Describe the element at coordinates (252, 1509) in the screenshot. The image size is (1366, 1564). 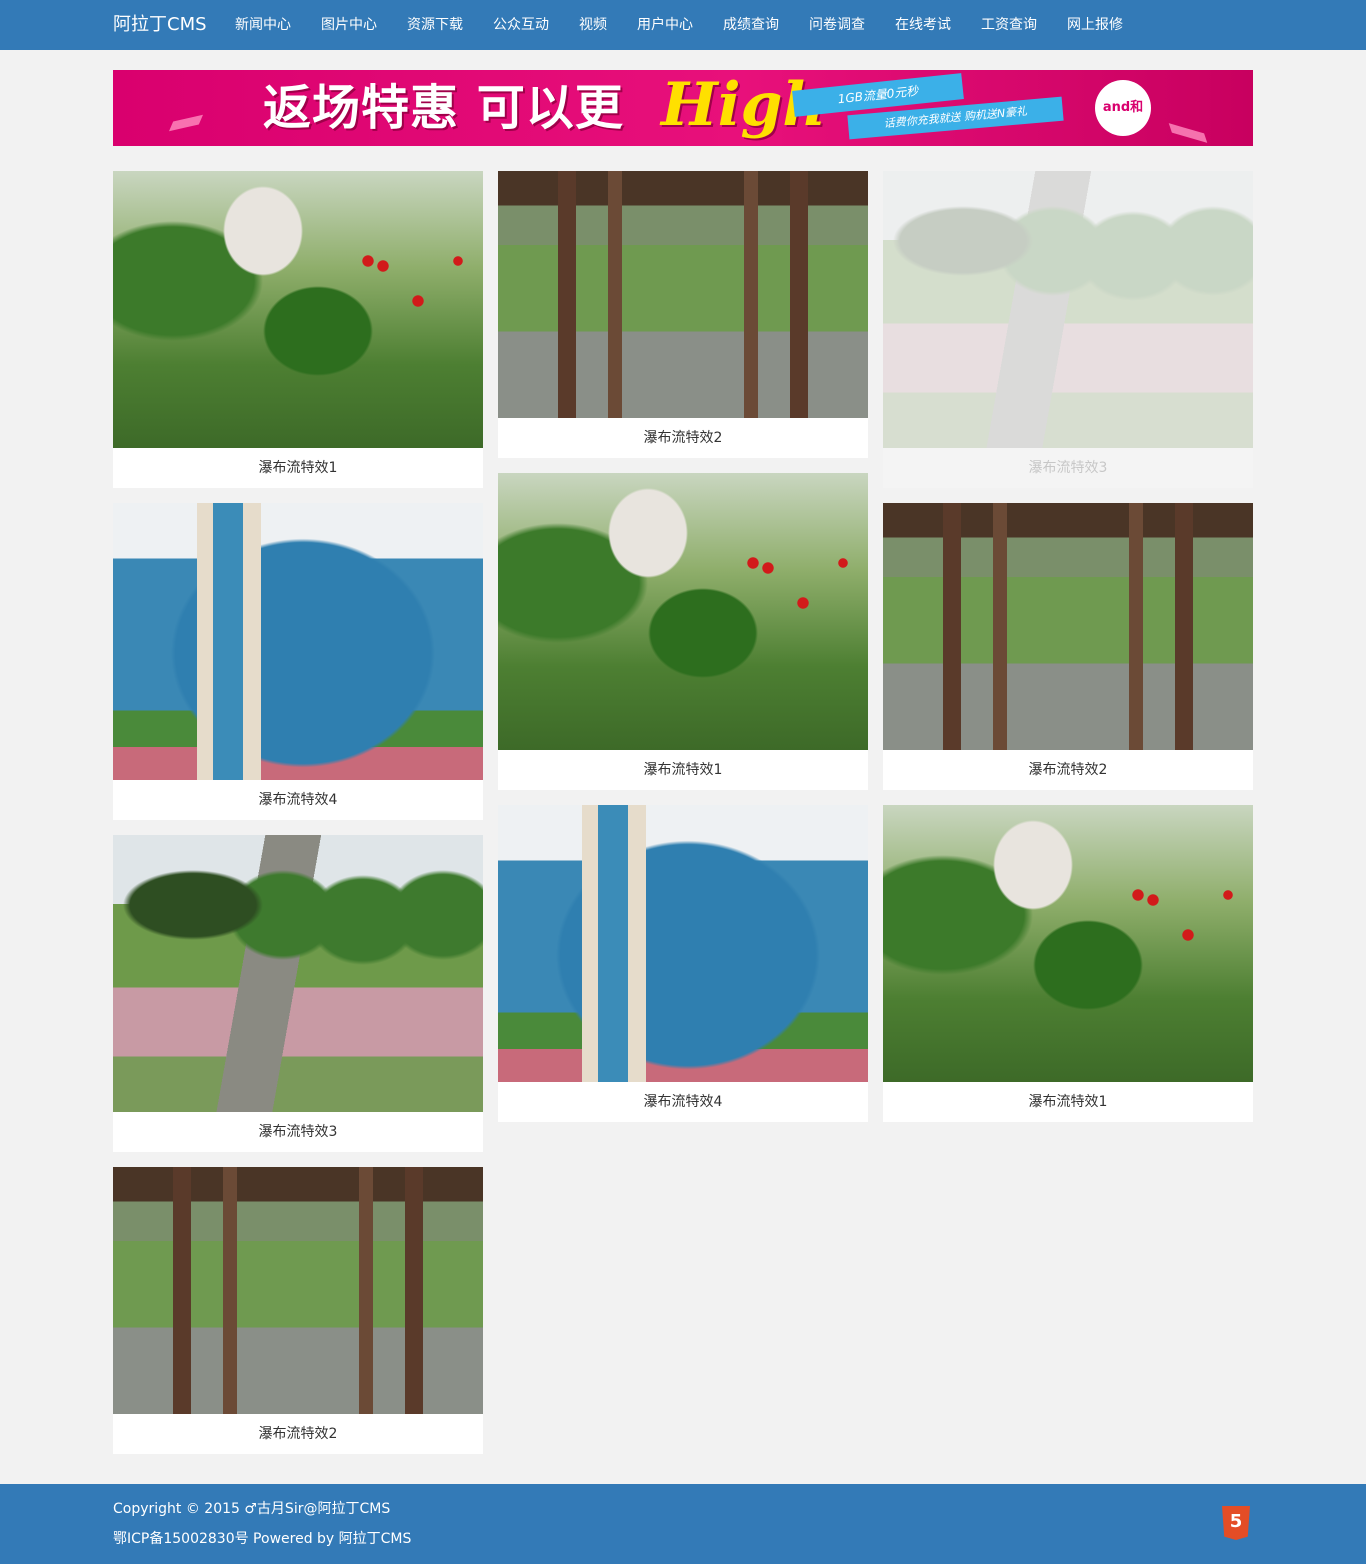
I see `footer-copyright: Copyright © 2015 ♂古月Sir@阿拉丁CMS` at that location.